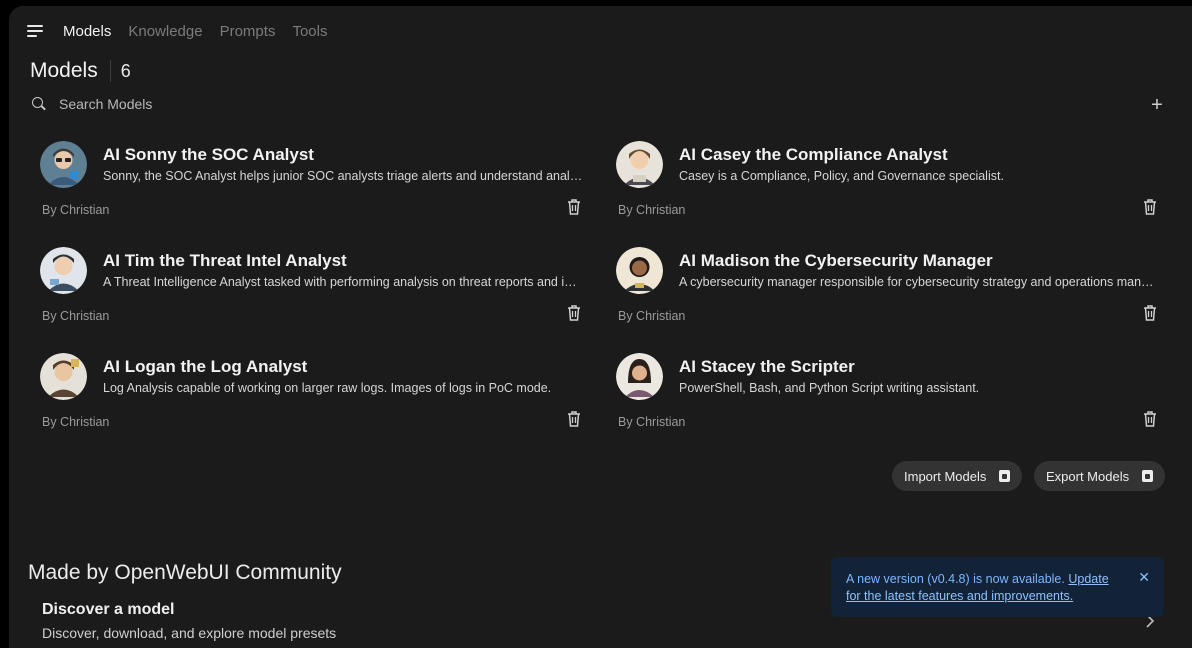 The image size is (1192, 648). I want to click on community-section-title: Made by OpenWebUI Community, so click(185, 572).